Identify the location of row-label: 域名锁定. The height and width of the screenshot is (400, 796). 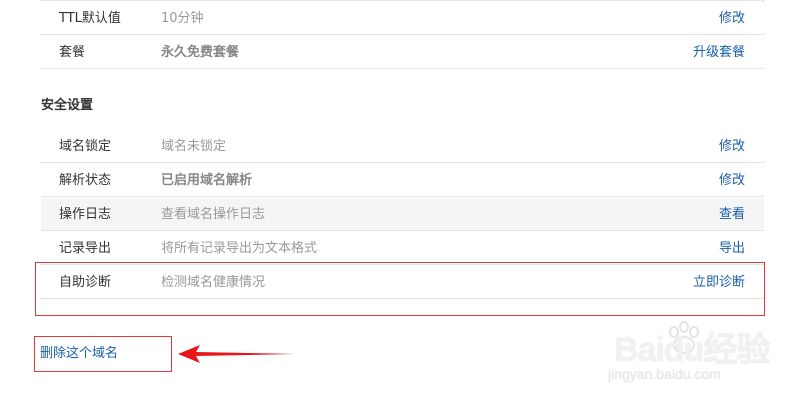
(85, 146).